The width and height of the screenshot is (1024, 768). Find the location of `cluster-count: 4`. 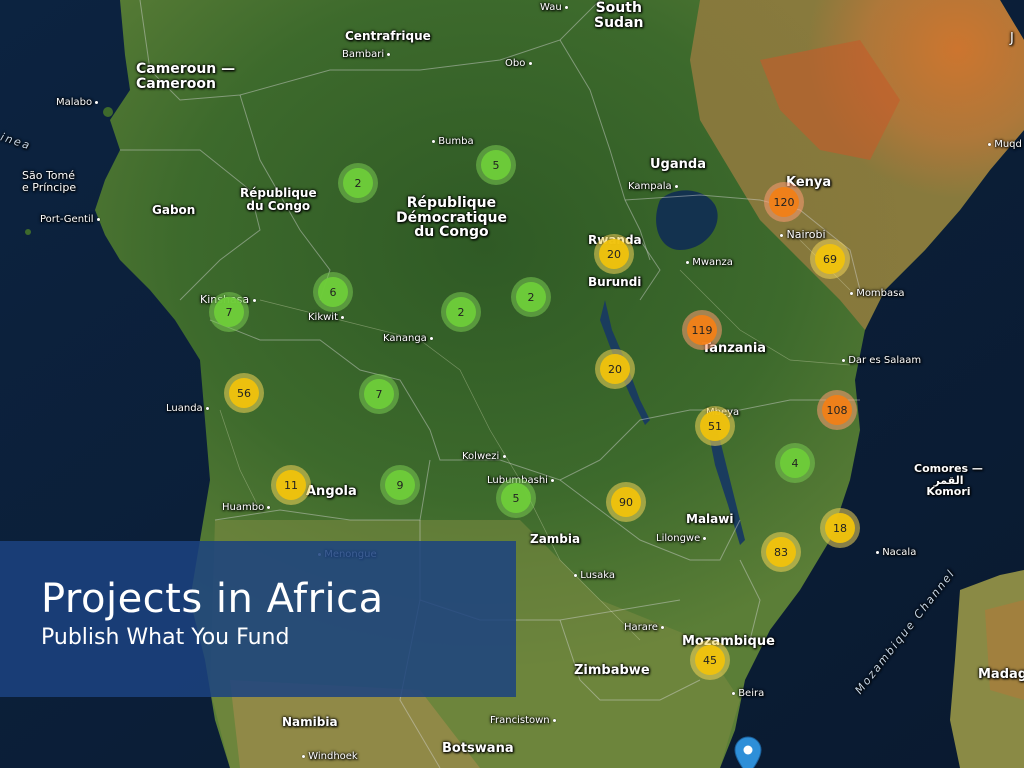

cluster-count: 4 is located at coordinates (795, 463).